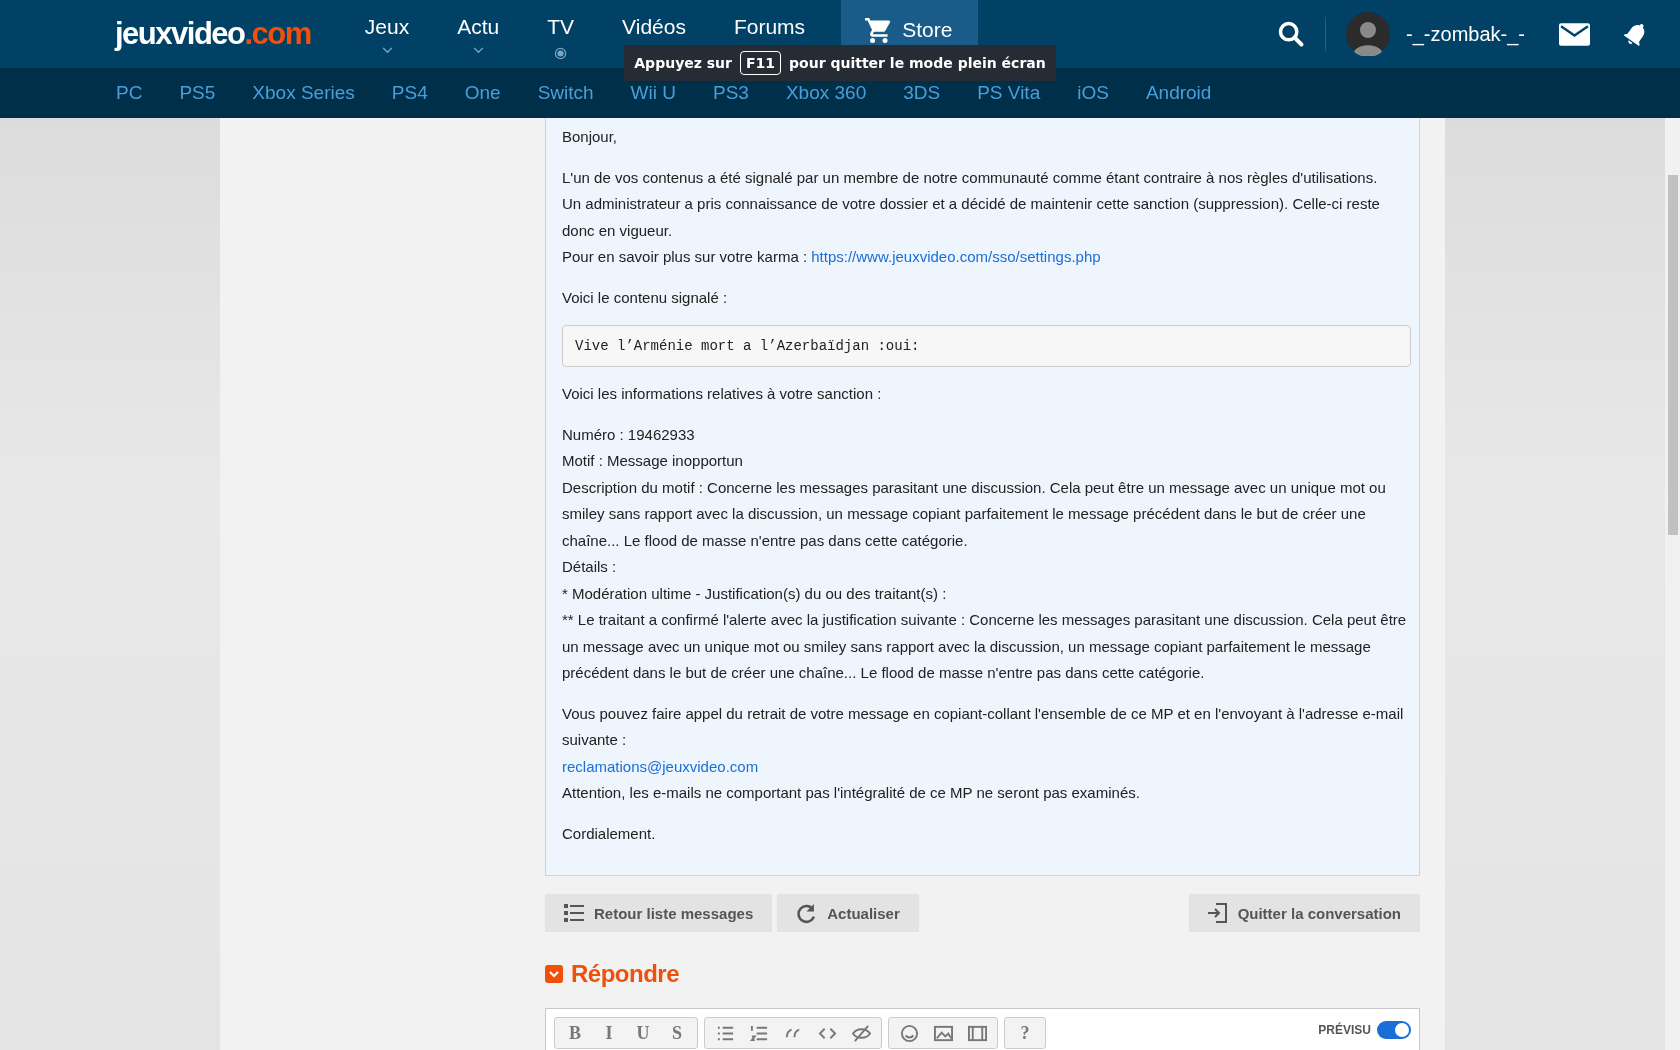 Image resolution: width=1680 pixels, height=1050 pixels. I want to click on platform-link: PC, so click(129, 93).